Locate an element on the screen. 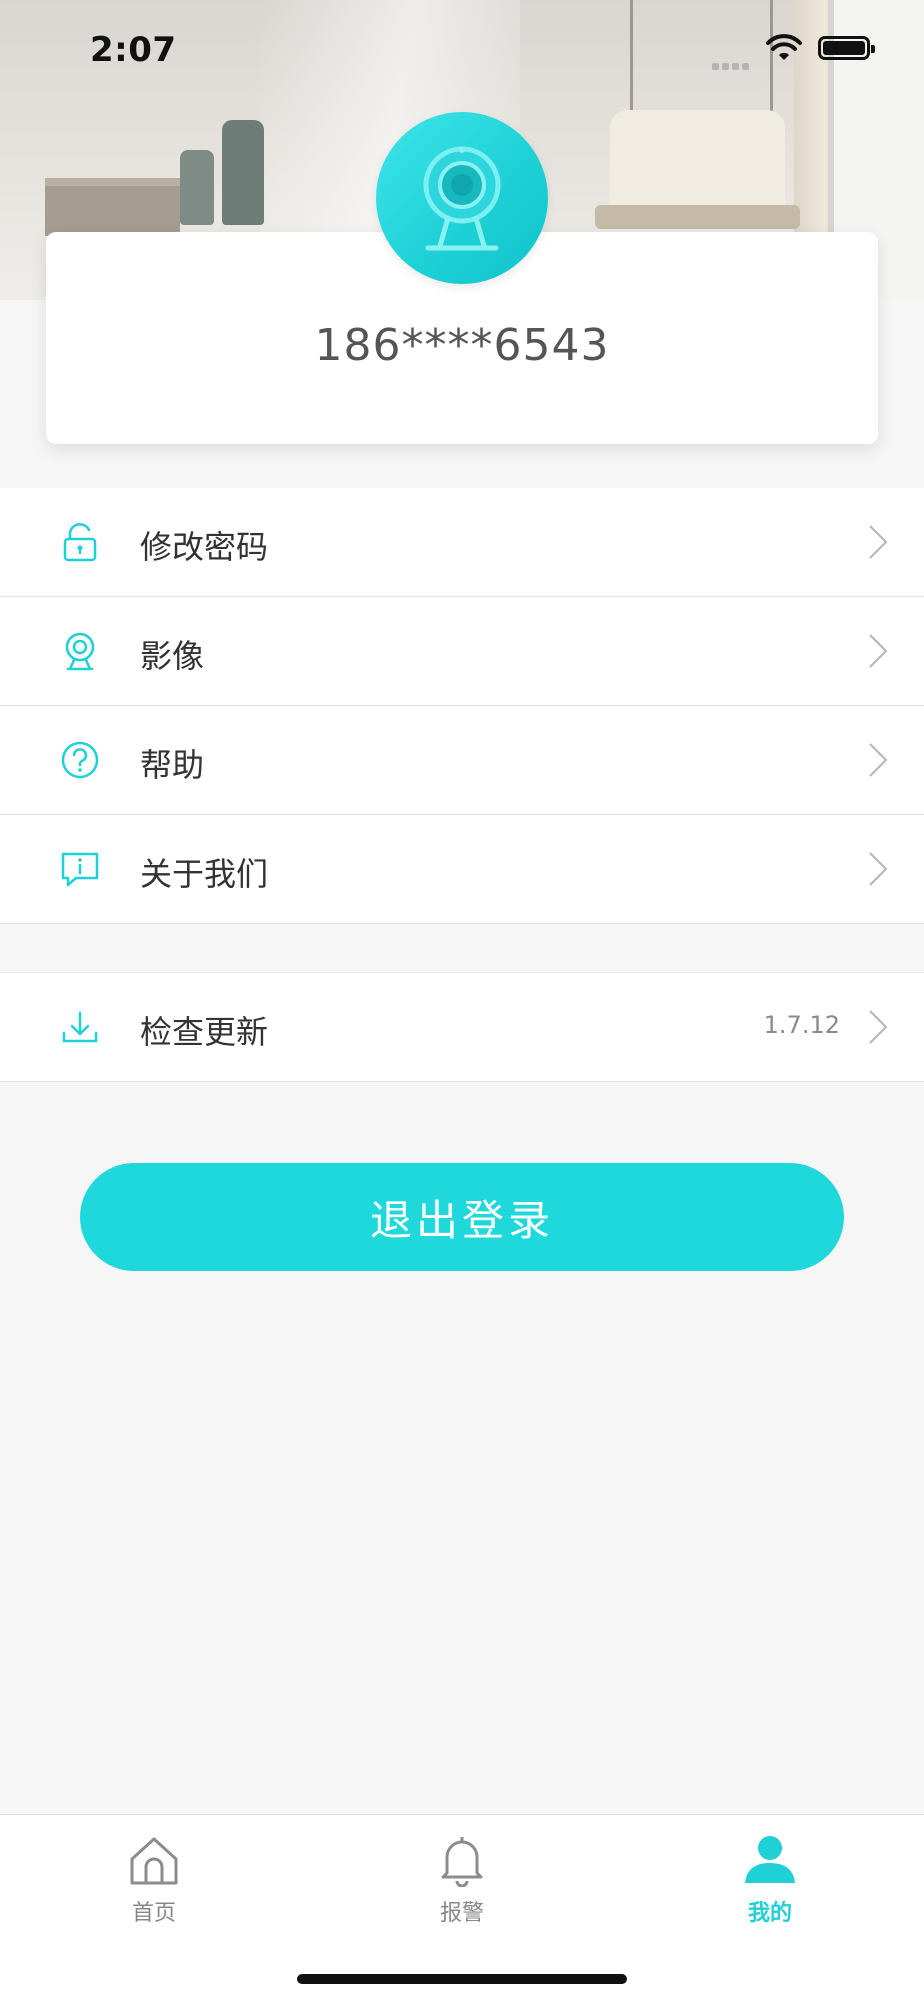 The width and height of the screenshot is (924, 2001). tab-mine: 我的 is located at coordinates (770, 1875).